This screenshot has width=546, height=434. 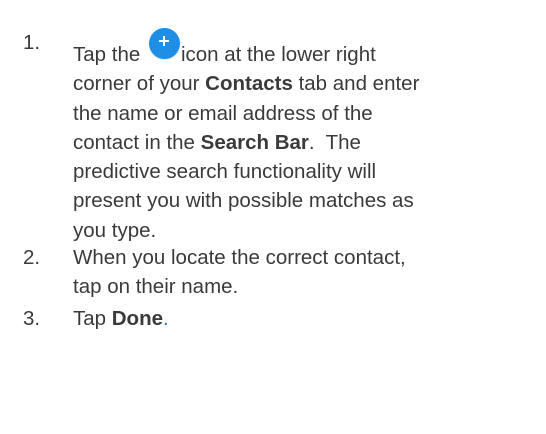 I want to click on text-line: the name or email address of the, so click(x=303, y=113).